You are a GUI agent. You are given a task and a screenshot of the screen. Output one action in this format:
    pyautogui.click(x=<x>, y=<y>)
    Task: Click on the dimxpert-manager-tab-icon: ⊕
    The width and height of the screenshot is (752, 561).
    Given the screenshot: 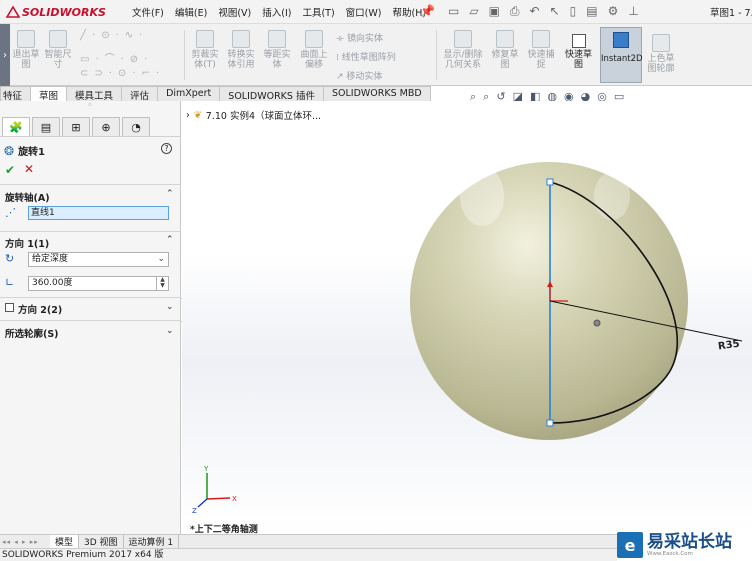 What is the action you would take?
    pyautogui.click(x=106, y=126)
    